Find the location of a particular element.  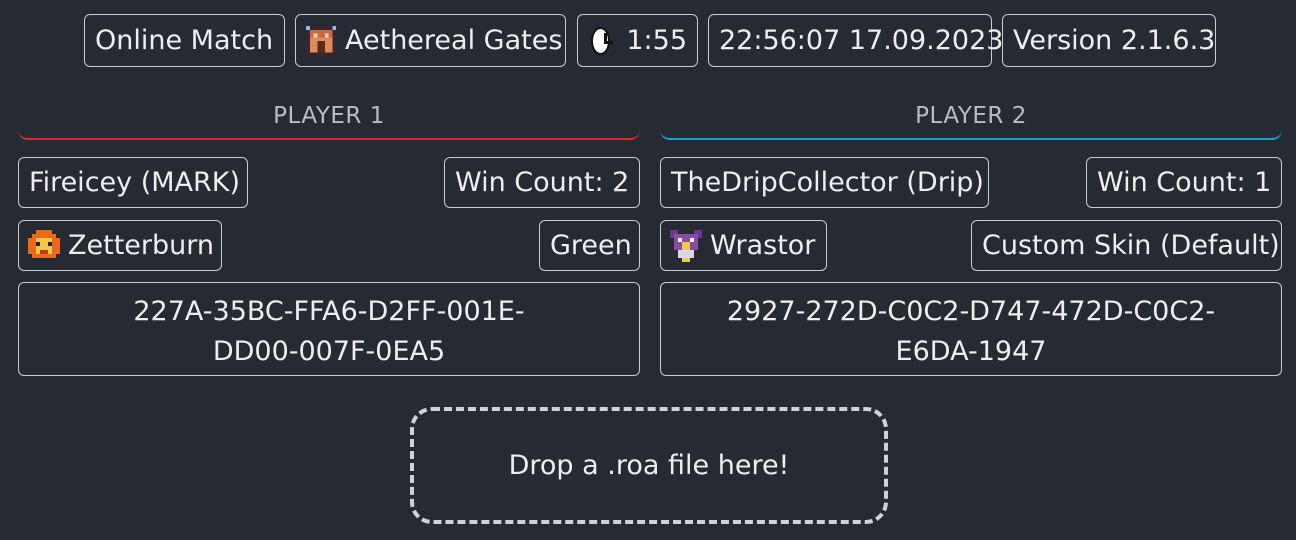

player1-name-label: Fireicey (MARK) is located at coordinates (135, 182).